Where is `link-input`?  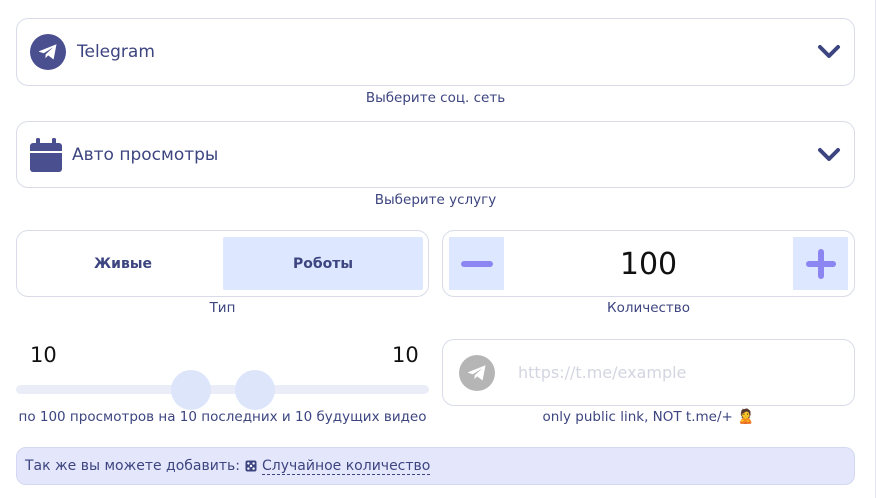
link-input is located at coordinates (668, 372).